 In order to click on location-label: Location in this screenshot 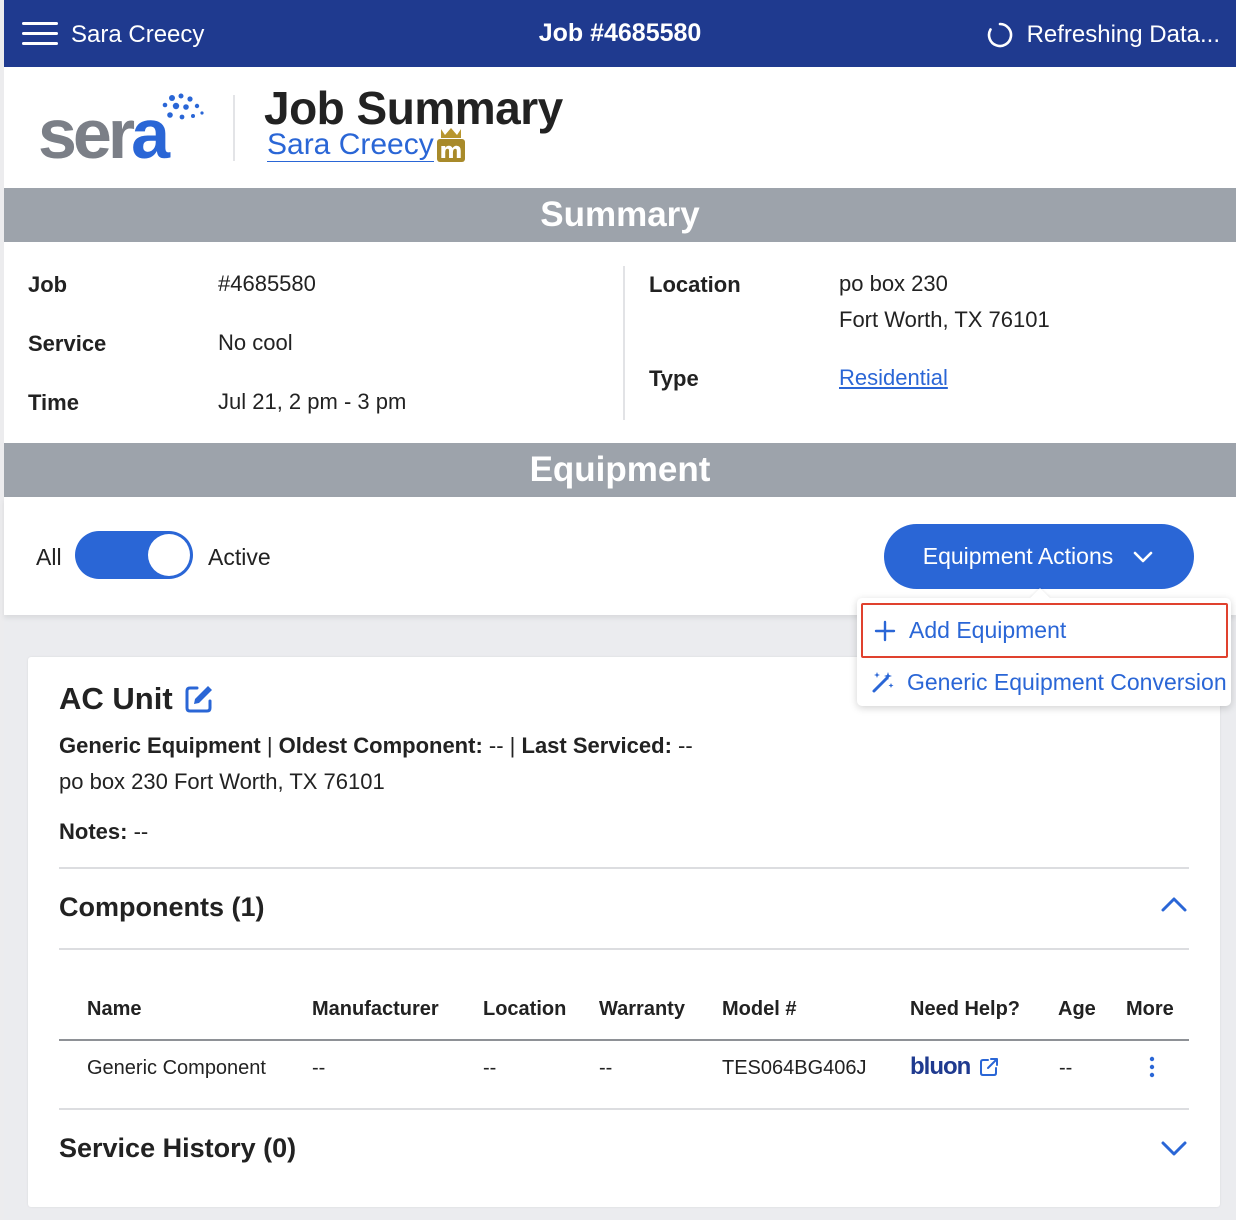, I will do `click(695, 284)`.